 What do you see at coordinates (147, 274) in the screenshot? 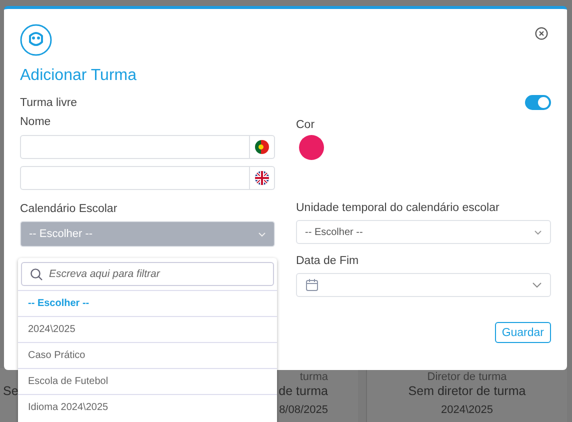
I see `filter-field: Escreva aqui para filtrar` at bounding box center [147, 274].